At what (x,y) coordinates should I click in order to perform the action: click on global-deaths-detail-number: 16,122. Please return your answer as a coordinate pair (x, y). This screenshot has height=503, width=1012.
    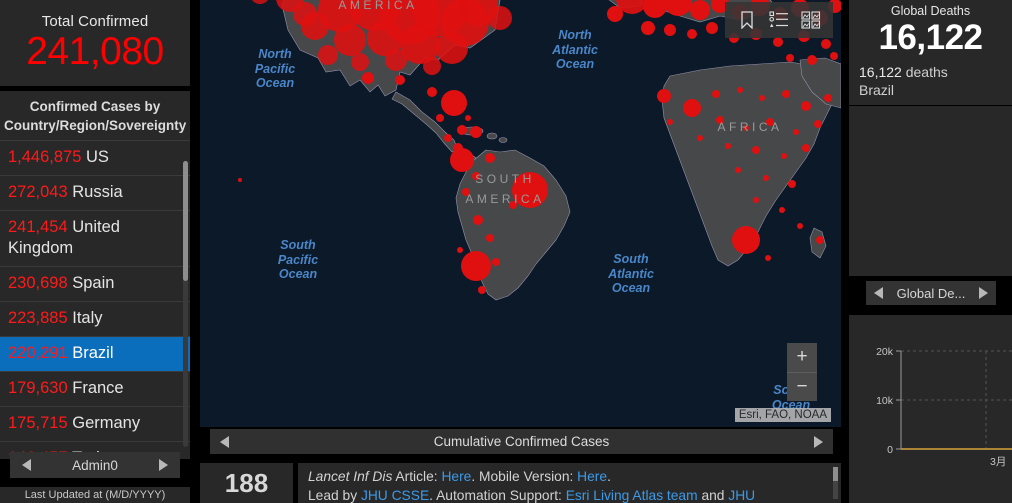
    Looking at the image, I should click on (880, 72).